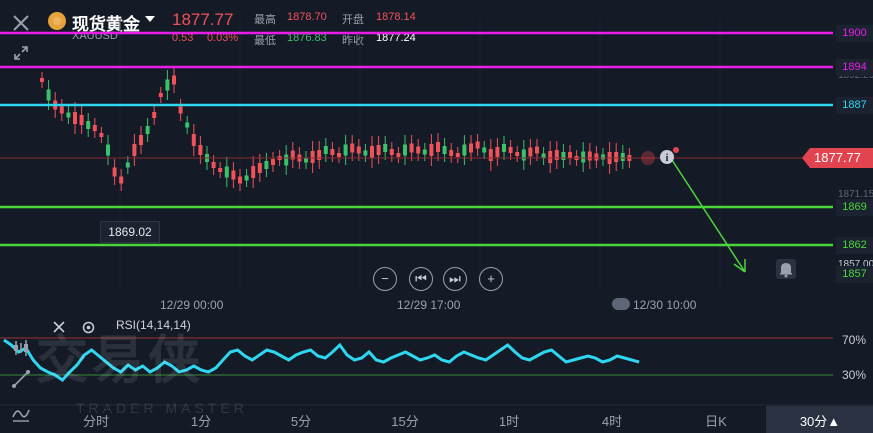 The height and width of the screenshot is (433, 873). What do you see at coordinates (612, 420) in the screenshot?
I see `tab-4hour: 4时` at bounding box center [612, 420].